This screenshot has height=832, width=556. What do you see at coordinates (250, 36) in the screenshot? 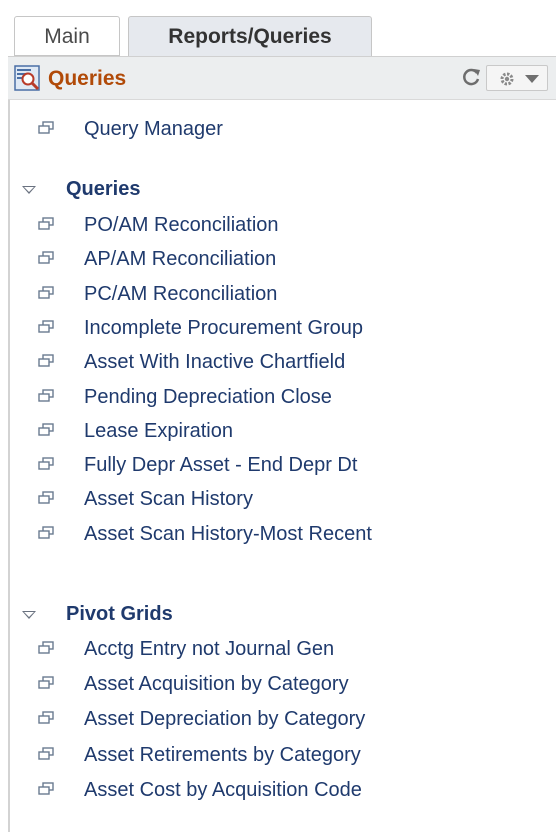
I see `tab-reports-queries: Reports/Queries` at bounding box center [250, 36].